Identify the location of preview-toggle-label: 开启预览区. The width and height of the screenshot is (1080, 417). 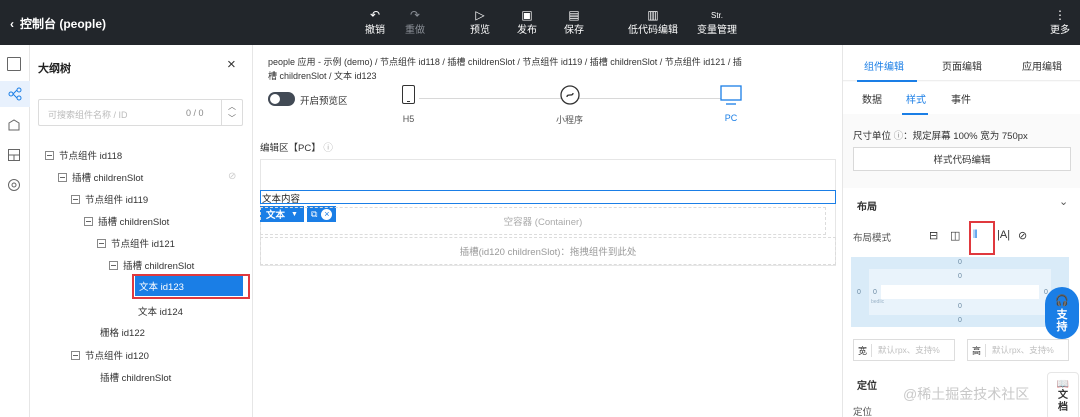
(324, 101).